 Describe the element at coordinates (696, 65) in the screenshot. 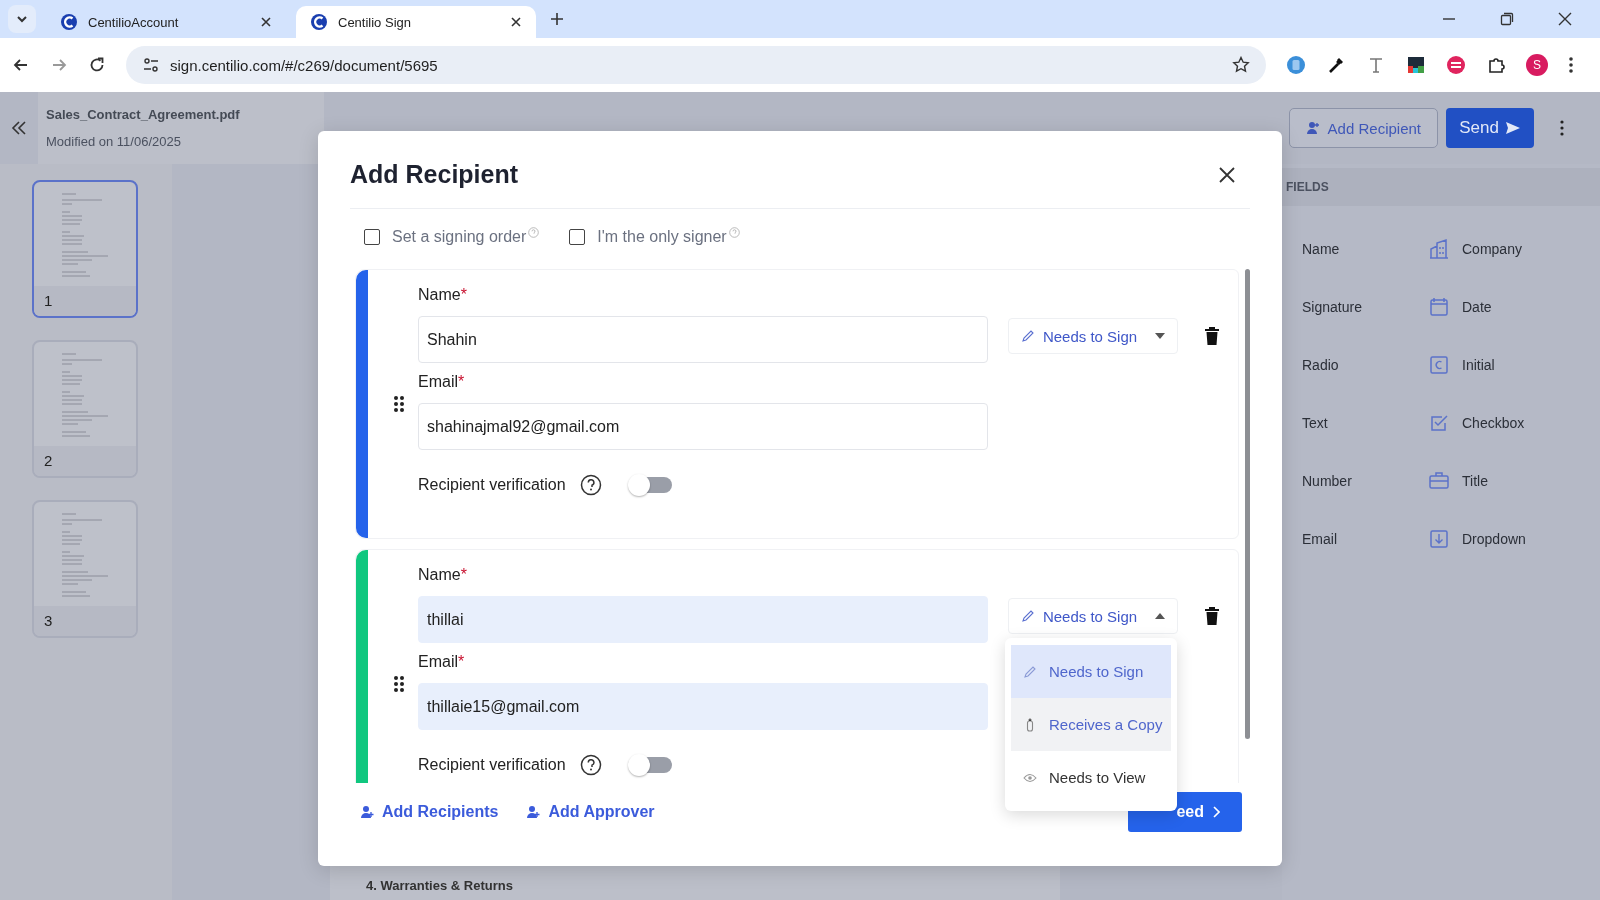

I see `address-bar: sign.centilio.com/#/c269/document/5695` at that location.